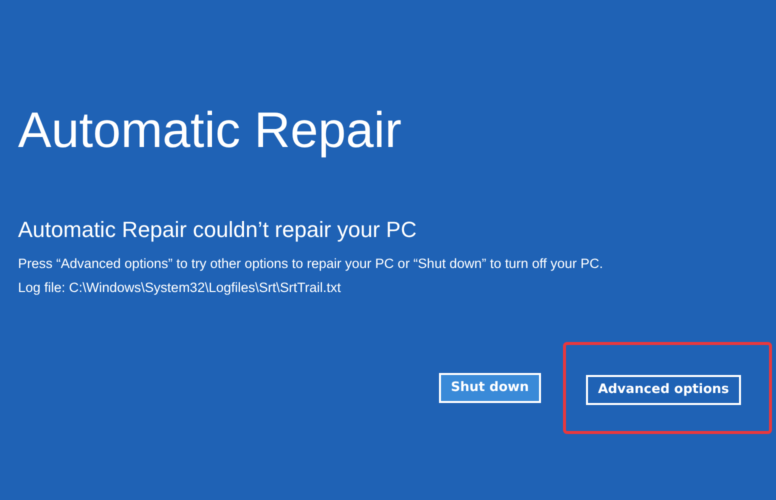 The height and width of the screenshot is (500, 776). What do you see at coordinates (663, 389) in the screenshot?
I see `option-button: Advanced options` at bounding box center [663, 389].